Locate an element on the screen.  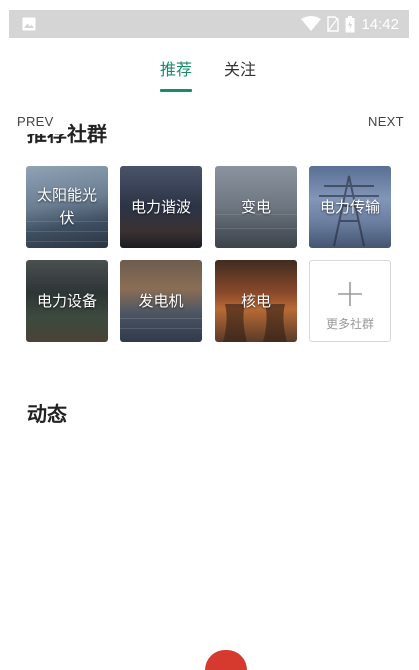
community-label: 电力传输 is located at coordinates (349, 206).